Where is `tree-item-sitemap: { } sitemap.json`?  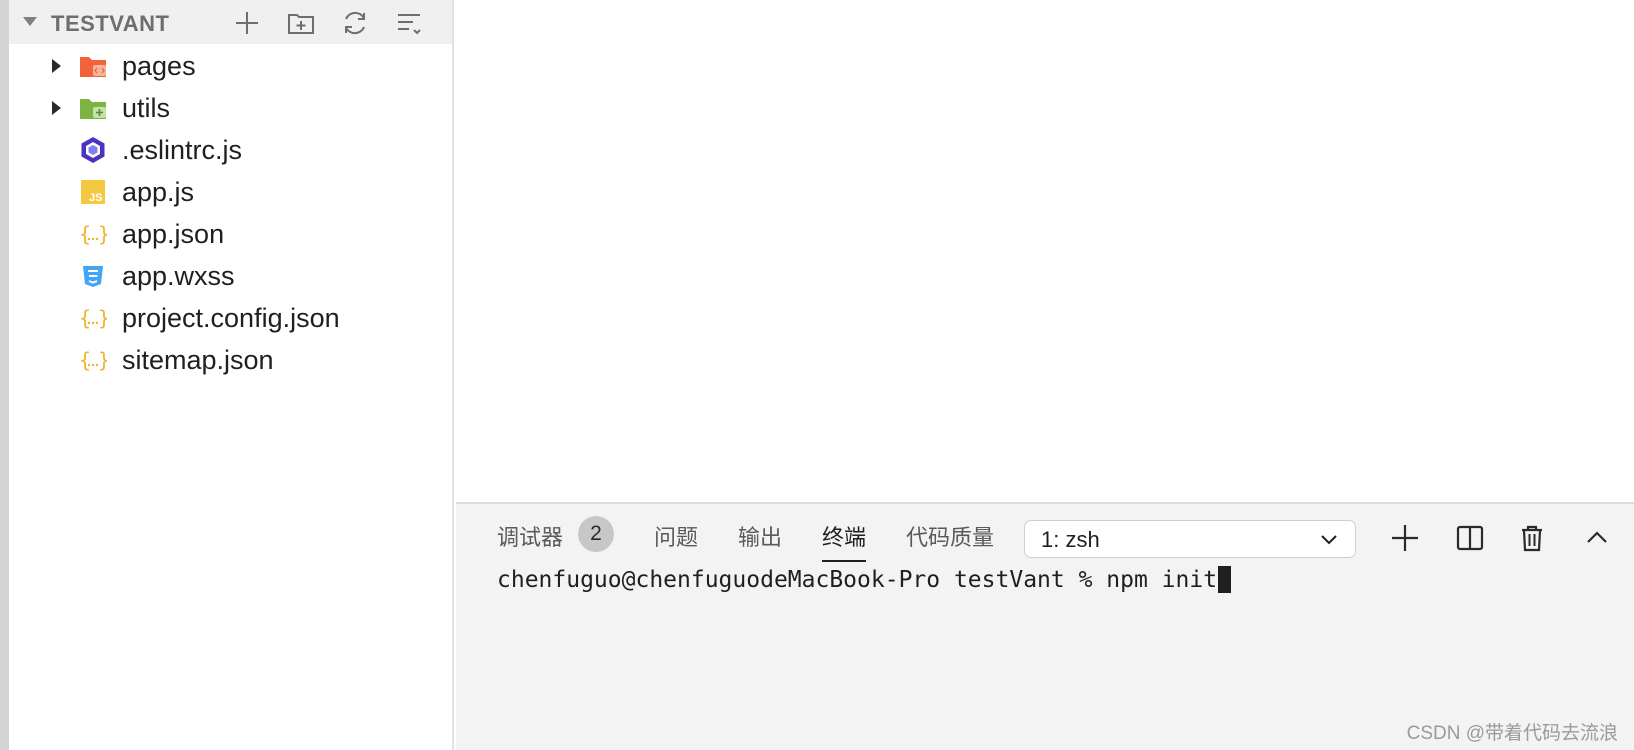
tree-item-sitemap: { } sitemap.json is located at coordinates (230, 360).